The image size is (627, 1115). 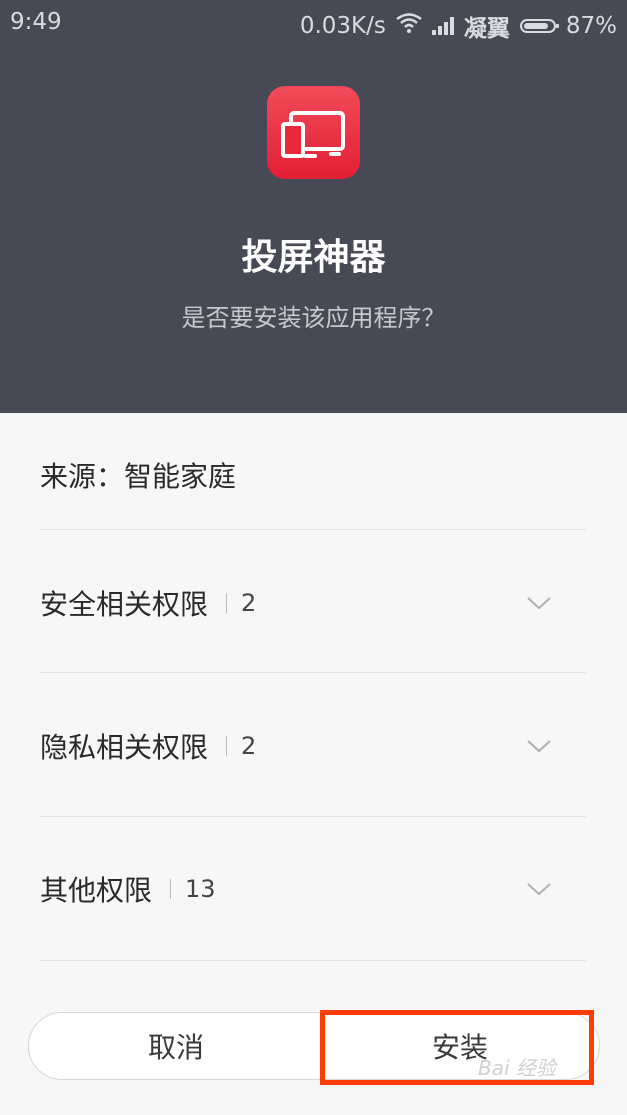 I want to click on permission-label: 隐私相关权限, so click(x=124, y=747).